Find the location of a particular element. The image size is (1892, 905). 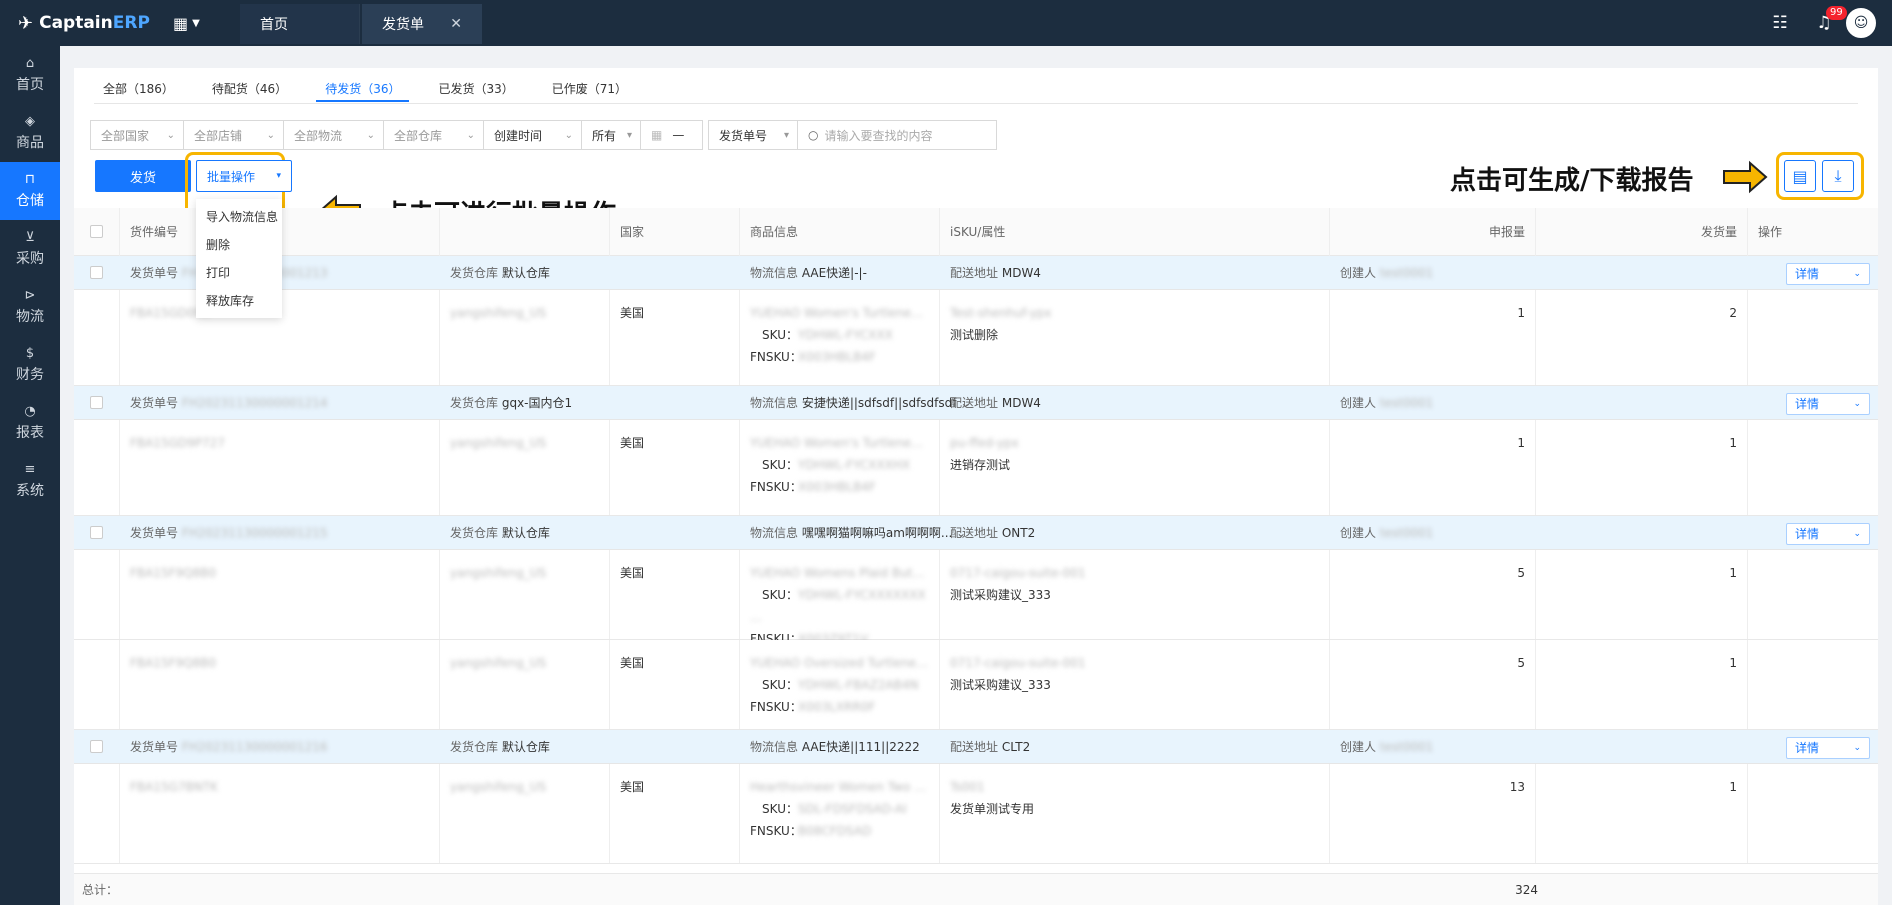

logistics-value: 安捷快递||sdfsdf||sdfsdfsdf is located at coordinates (879, 403).